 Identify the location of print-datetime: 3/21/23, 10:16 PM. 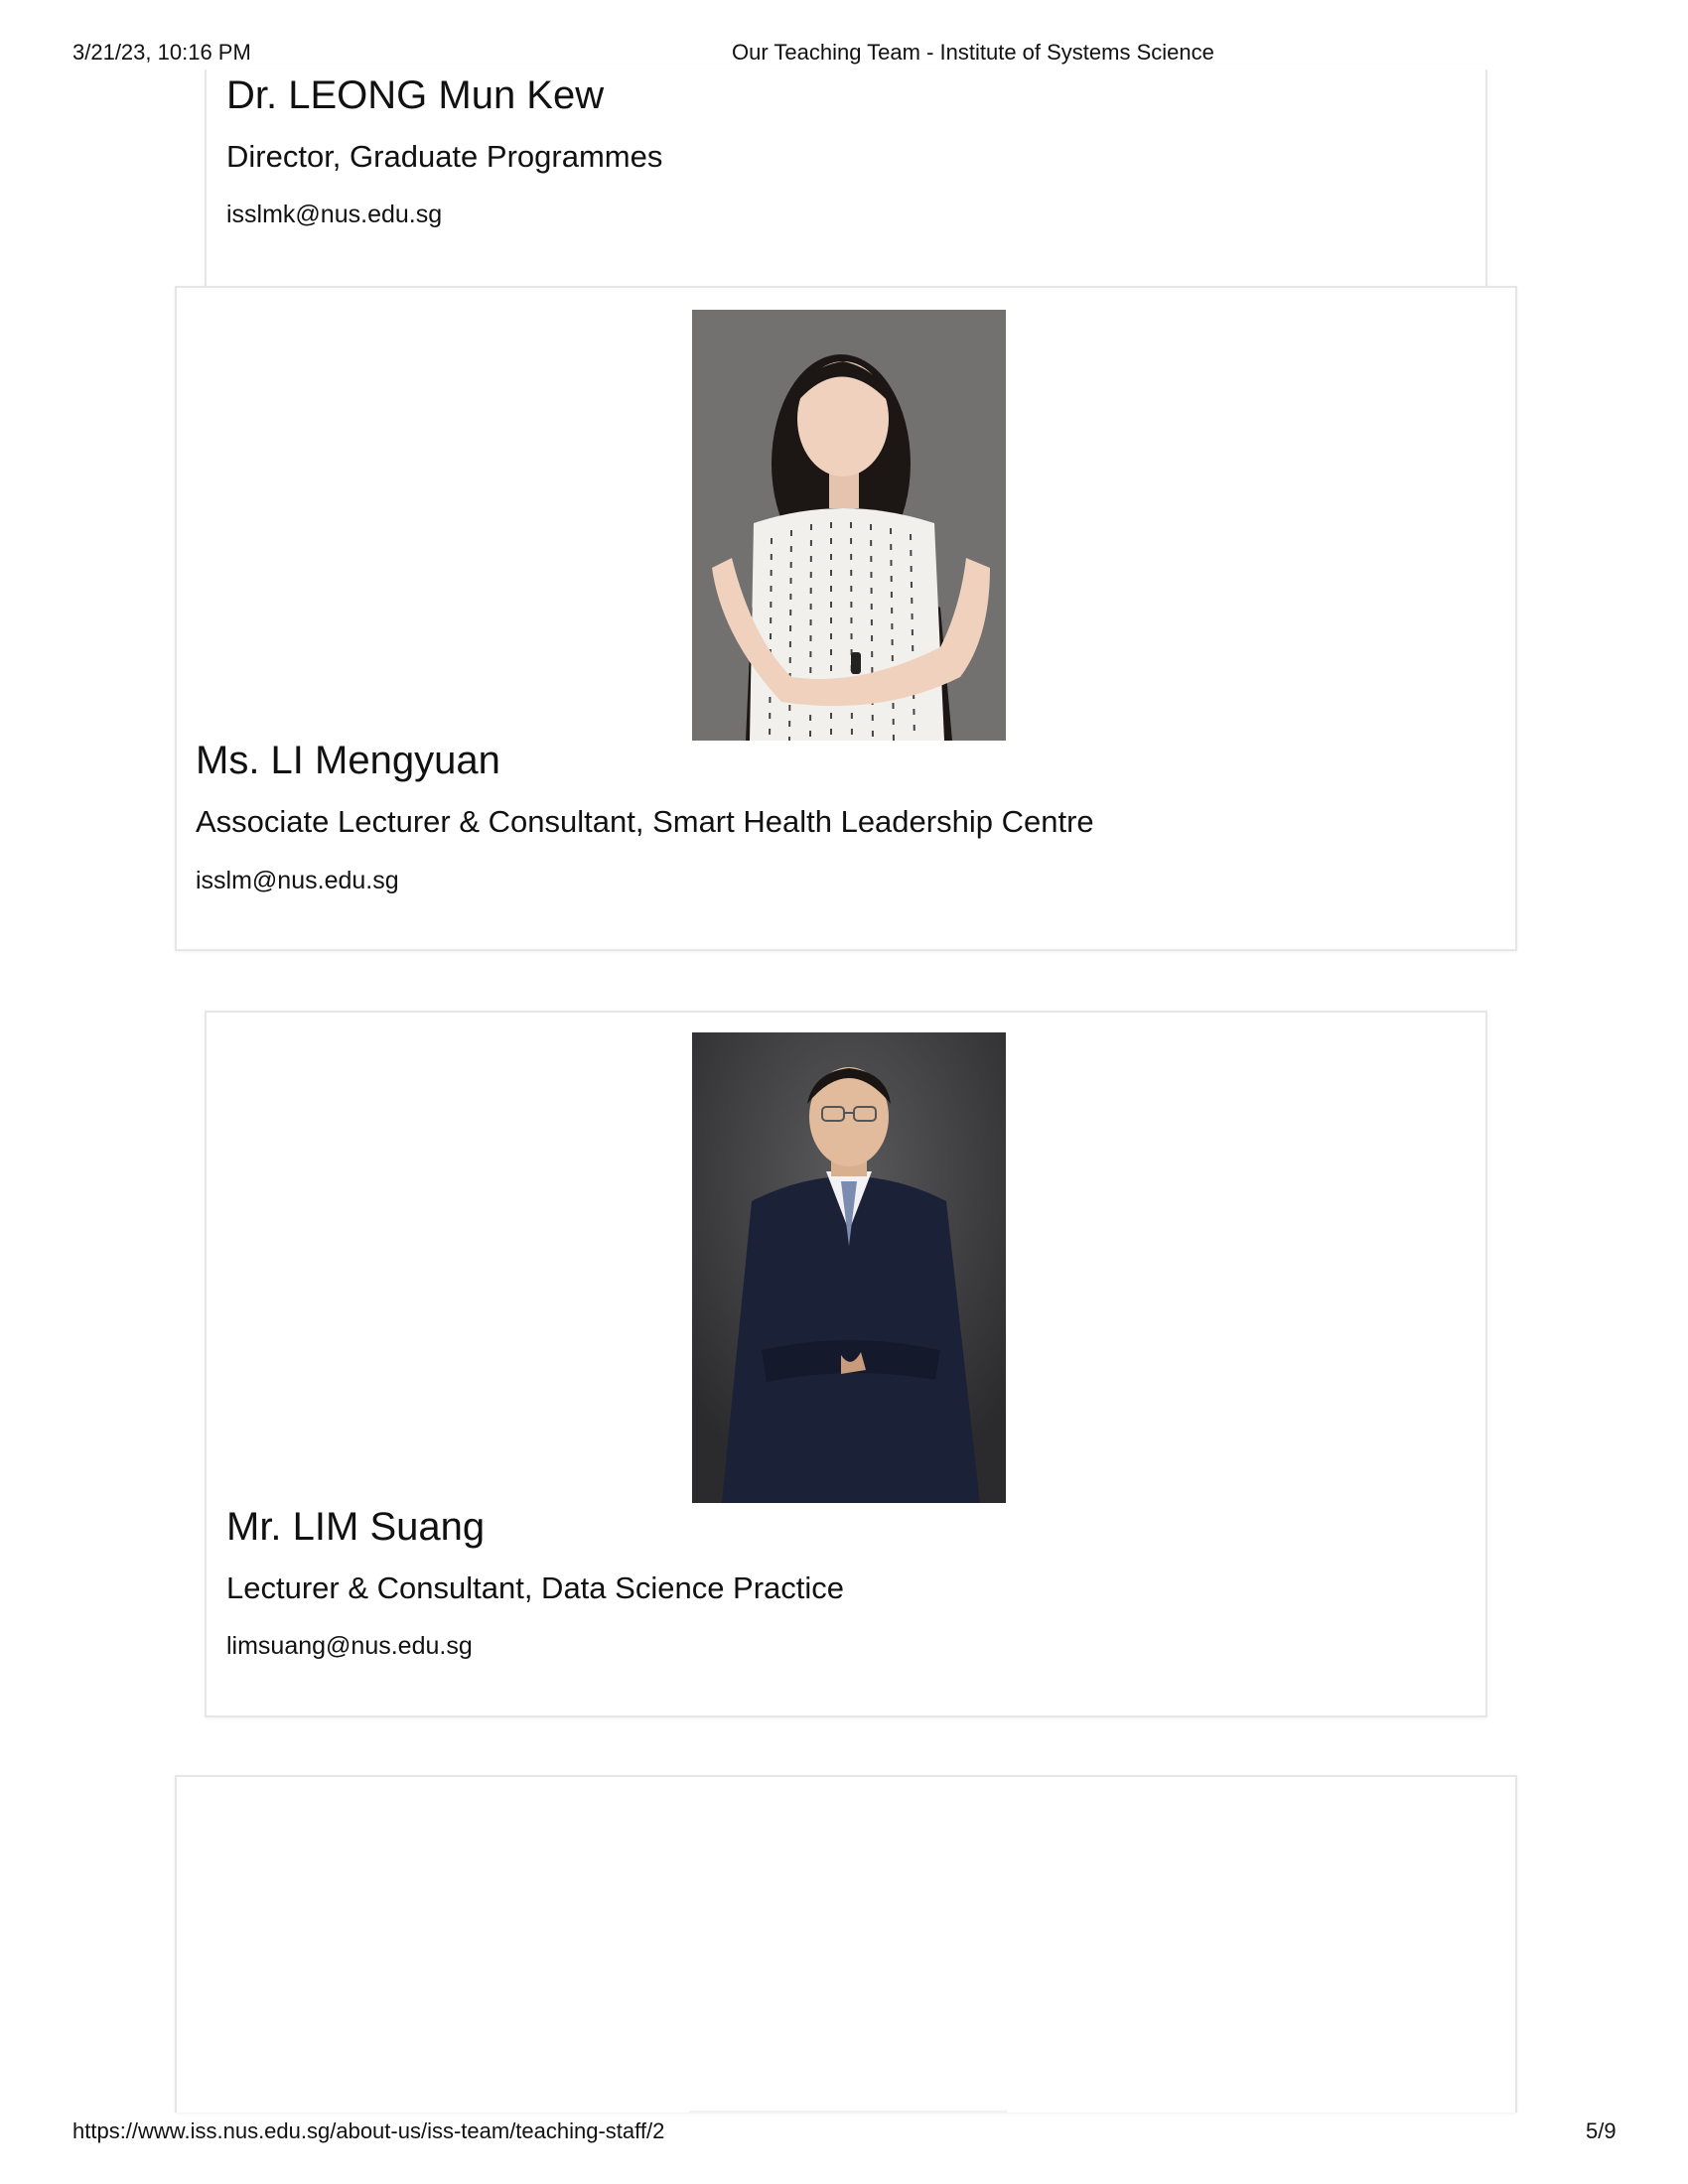
(161, 52).